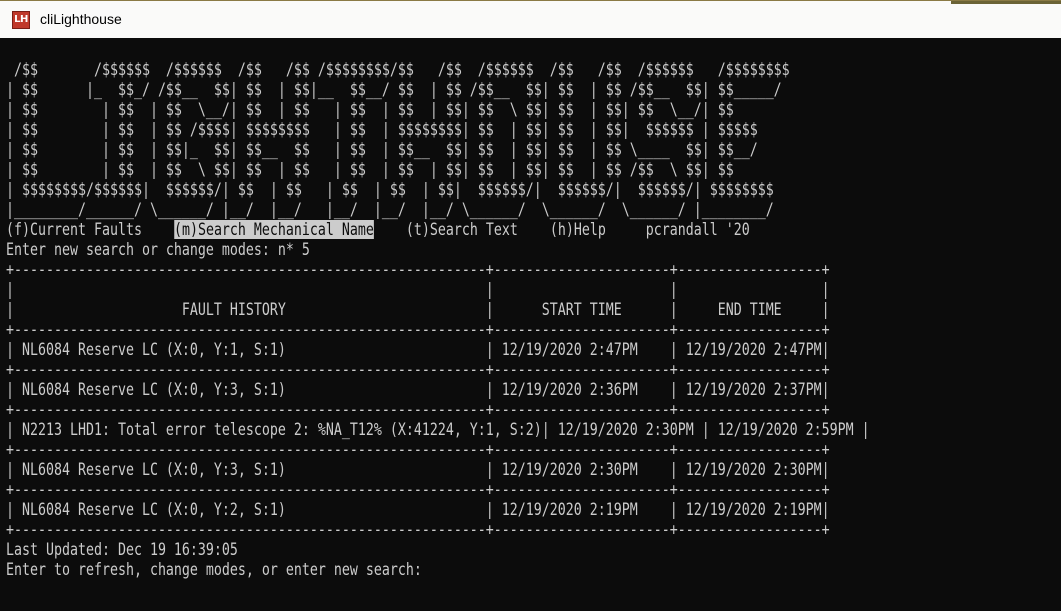 The image size is (1061, 611). Describe the element at coordinates (530, 19) in the screenshot. I see `window-titlebar: LH cliLighthouse` at that location.